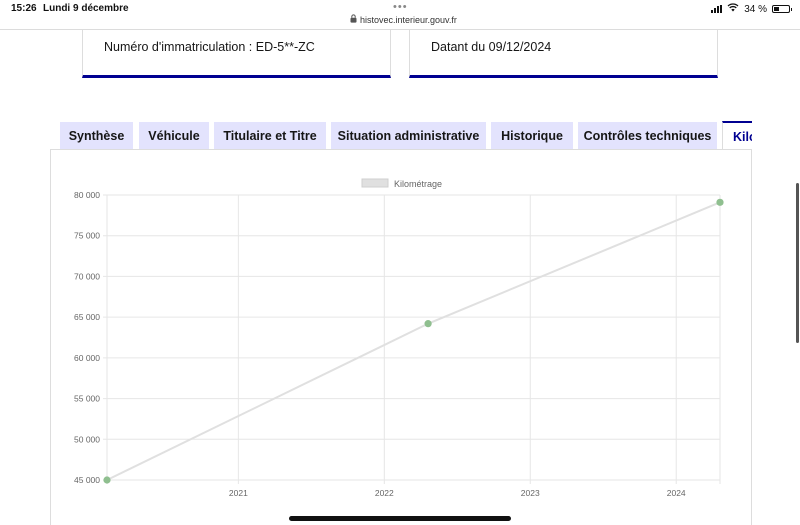  What do you see at coordinates (563, 54) in the screenshot?
I see `date-card: Datant du 09/12/2024` at bounding box center [563, 54].